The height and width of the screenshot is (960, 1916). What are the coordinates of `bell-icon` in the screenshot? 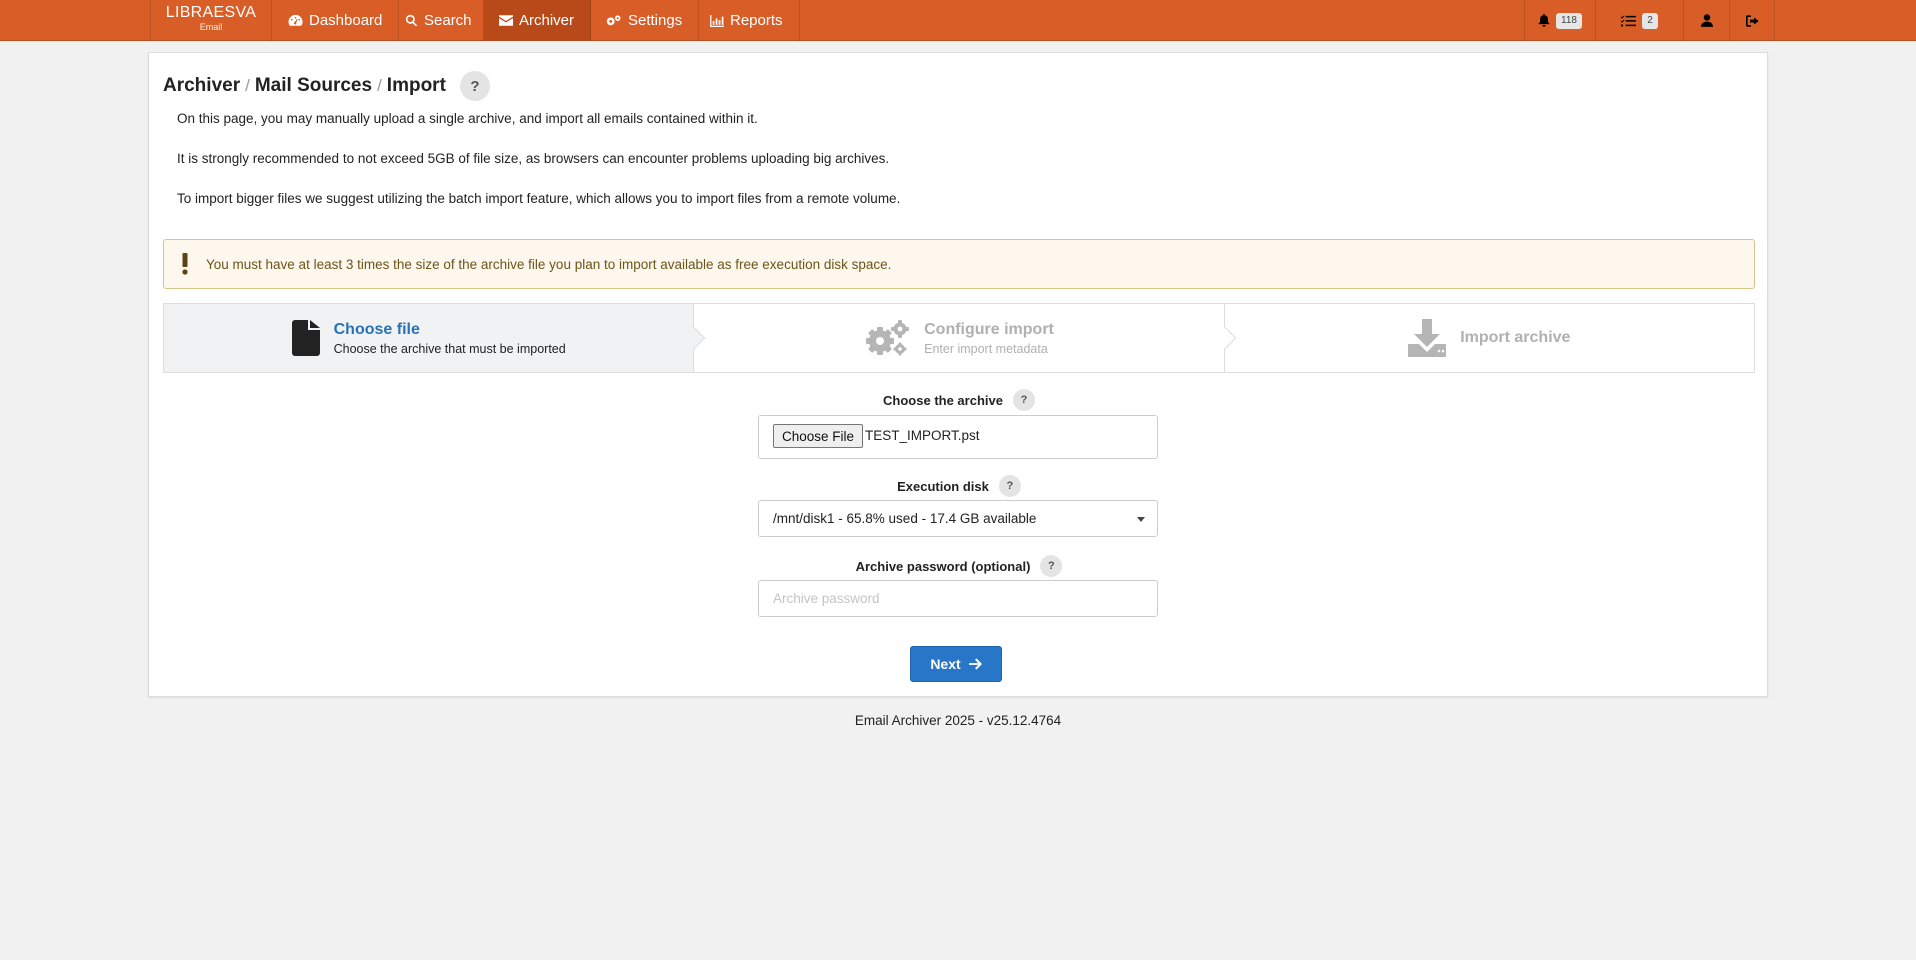 It's located at (1544, 20).